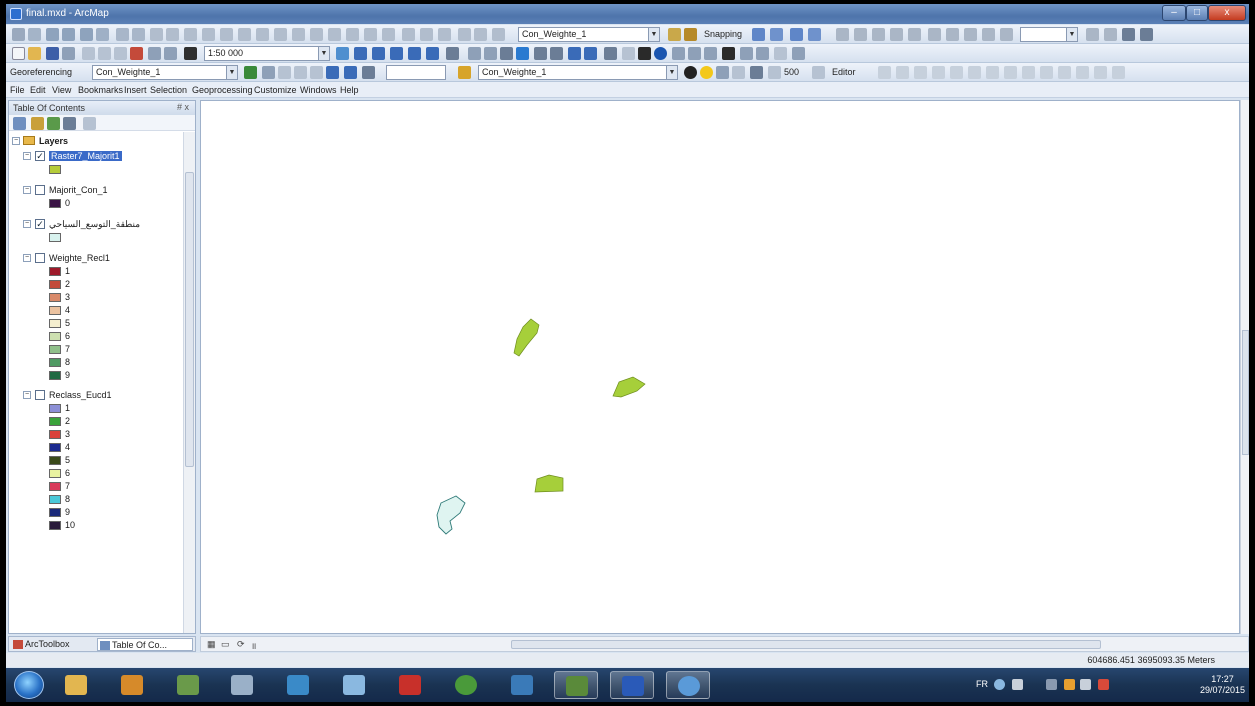  I want to click on georef-value-input, so click(416, 72).